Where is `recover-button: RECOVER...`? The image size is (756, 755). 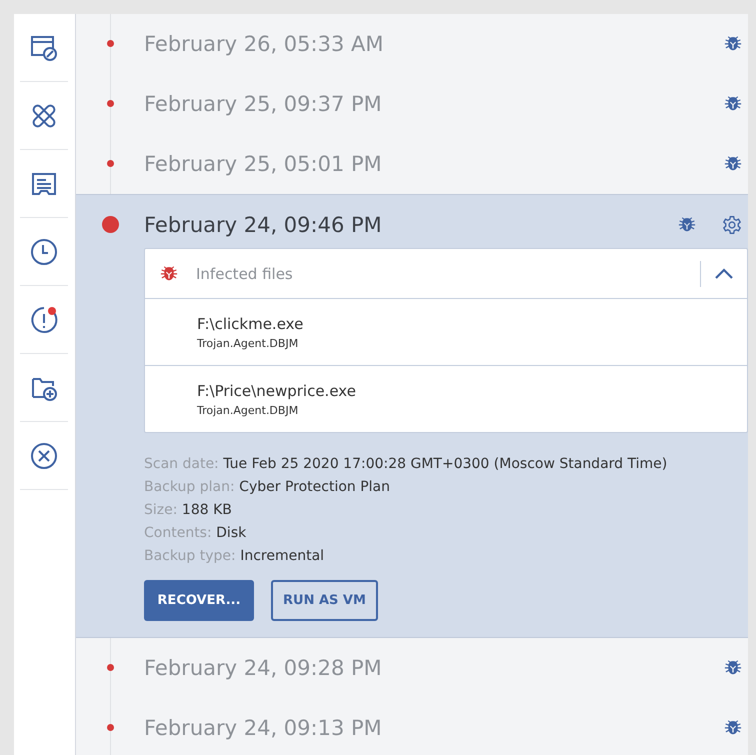
recover-button: RECOVER... is located at coordinates (199, 600).